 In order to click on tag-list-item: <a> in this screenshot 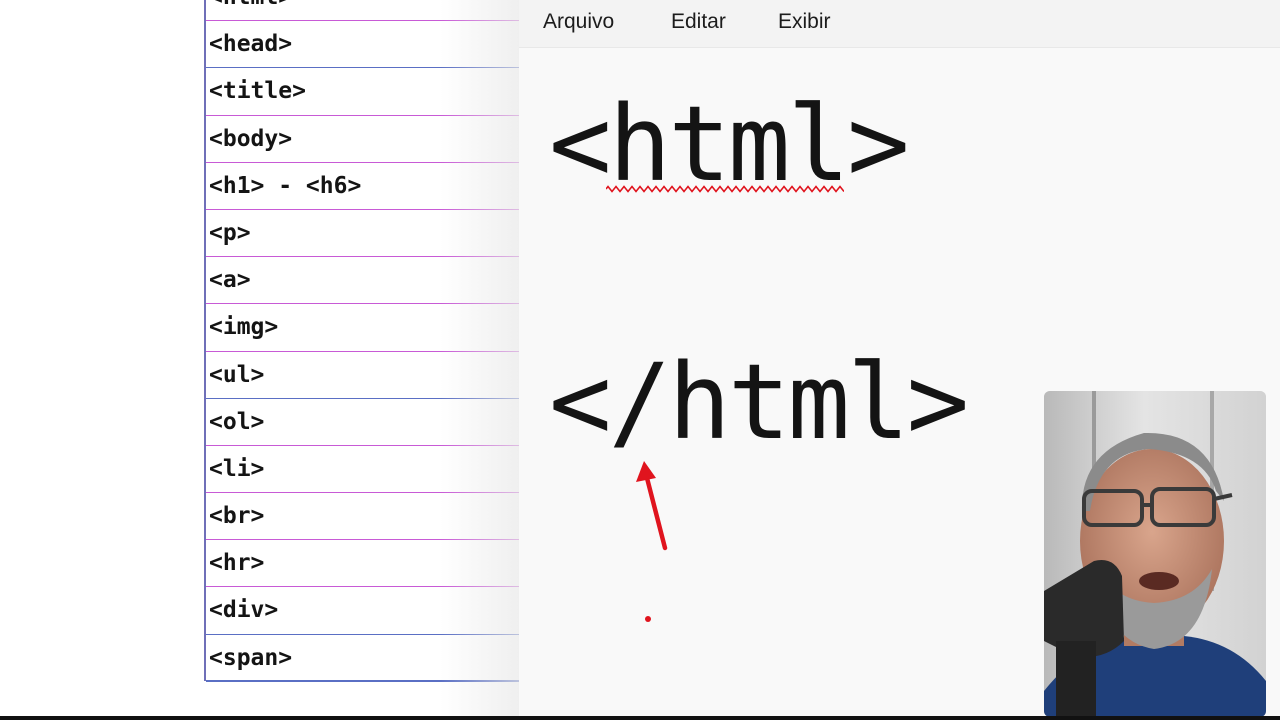, I will do `click(363, 281)`.